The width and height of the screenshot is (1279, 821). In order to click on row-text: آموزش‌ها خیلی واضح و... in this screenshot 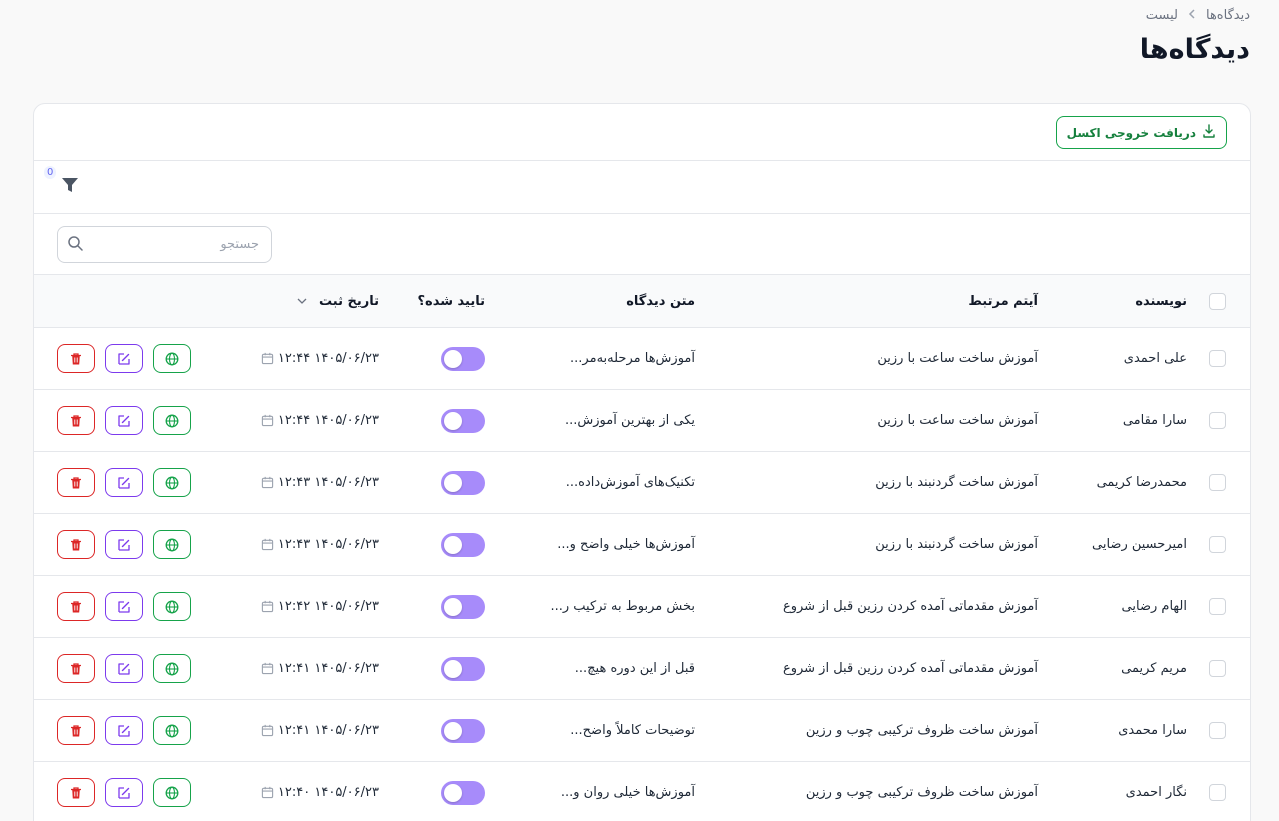, I will do `click(626, 544)`.